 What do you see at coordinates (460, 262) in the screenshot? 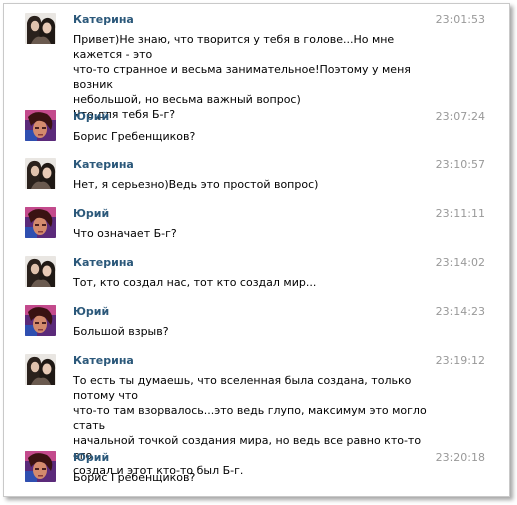
I see `message-timestamp: 23:14:02` at bounding box center [460, 262].